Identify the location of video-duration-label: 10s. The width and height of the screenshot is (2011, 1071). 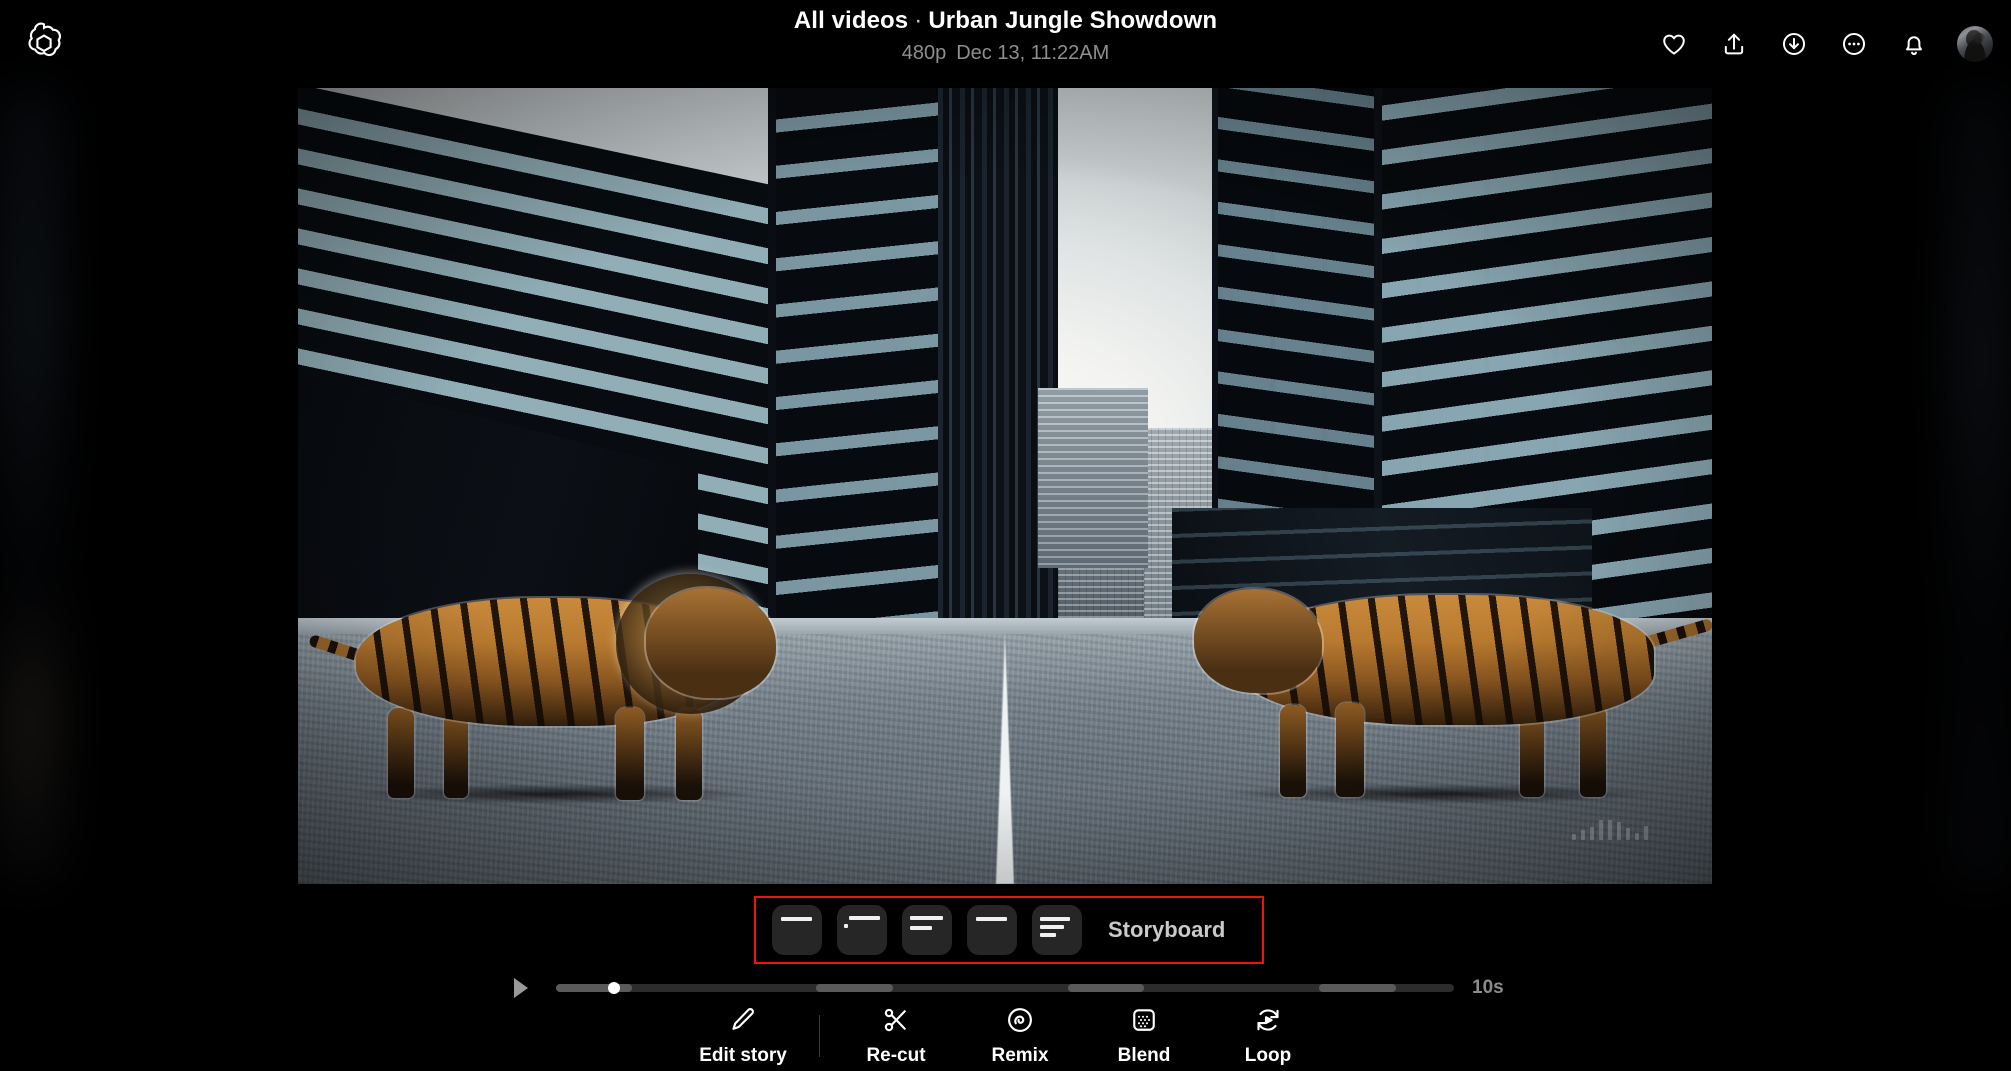
(1488, 987).